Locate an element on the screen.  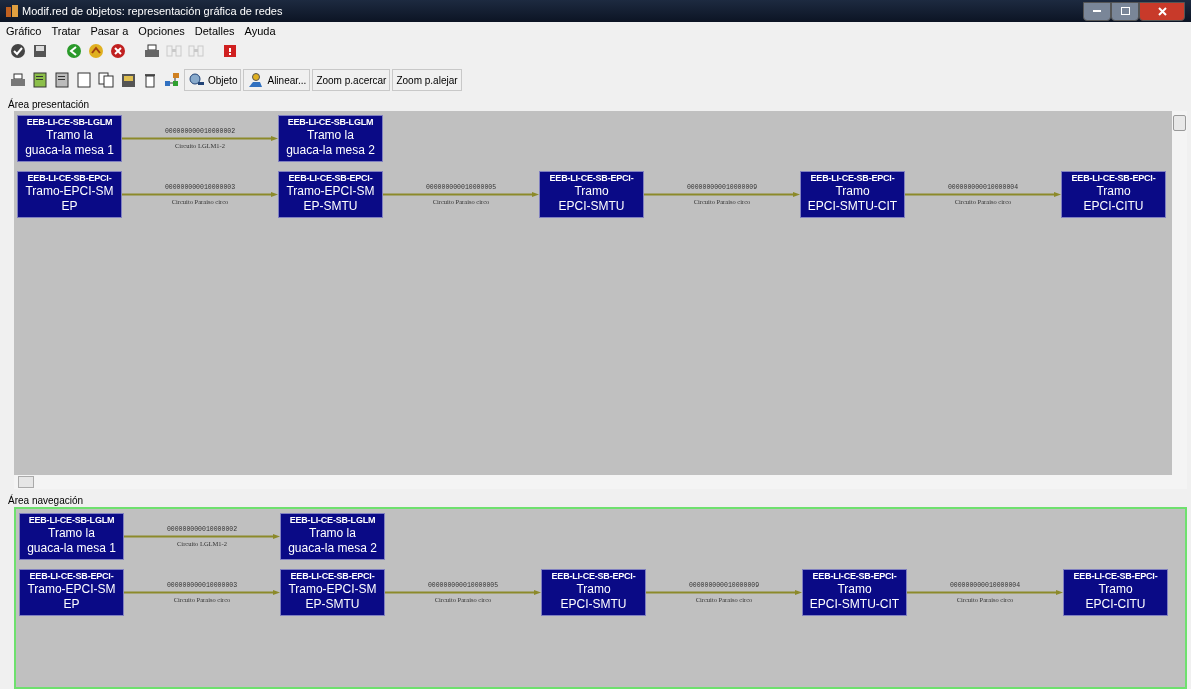
menu-item: Ayuda is located at coordinates (260, 30).